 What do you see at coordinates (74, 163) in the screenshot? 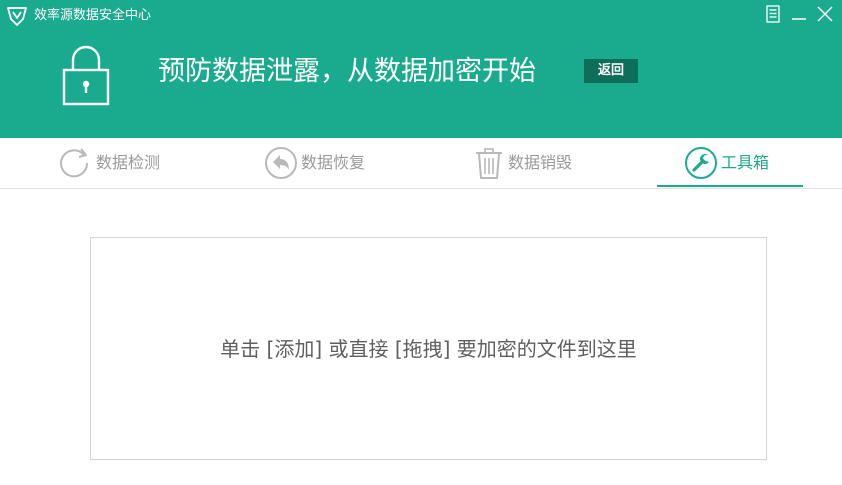
I see `refresh-icon` at bounding box center [74, 163].